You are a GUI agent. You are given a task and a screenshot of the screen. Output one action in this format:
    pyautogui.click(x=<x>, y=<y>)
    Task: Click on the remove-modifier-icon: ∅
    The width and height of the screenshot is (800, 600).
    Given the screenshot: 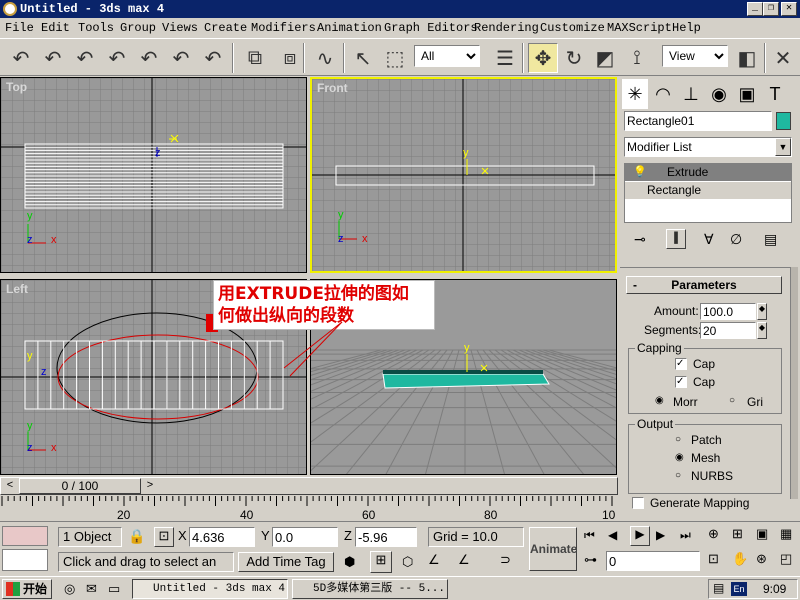 What is the action you would take?
    pyautogui.click(x=736, y=239)
    